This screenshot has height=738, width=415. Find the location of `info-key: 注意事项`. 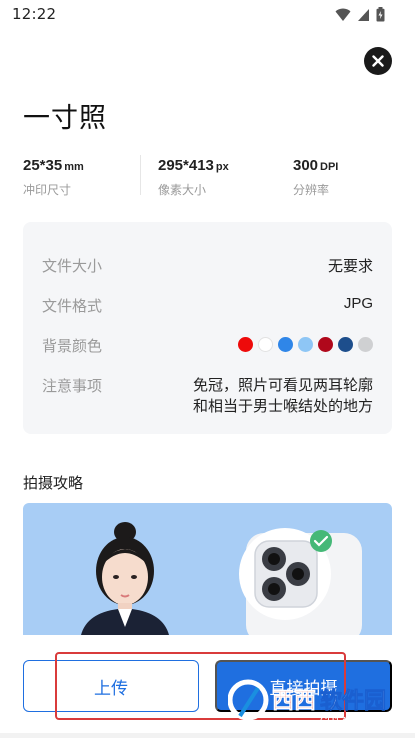

info-key: 注意事项 is located at coordinates (72, 386).